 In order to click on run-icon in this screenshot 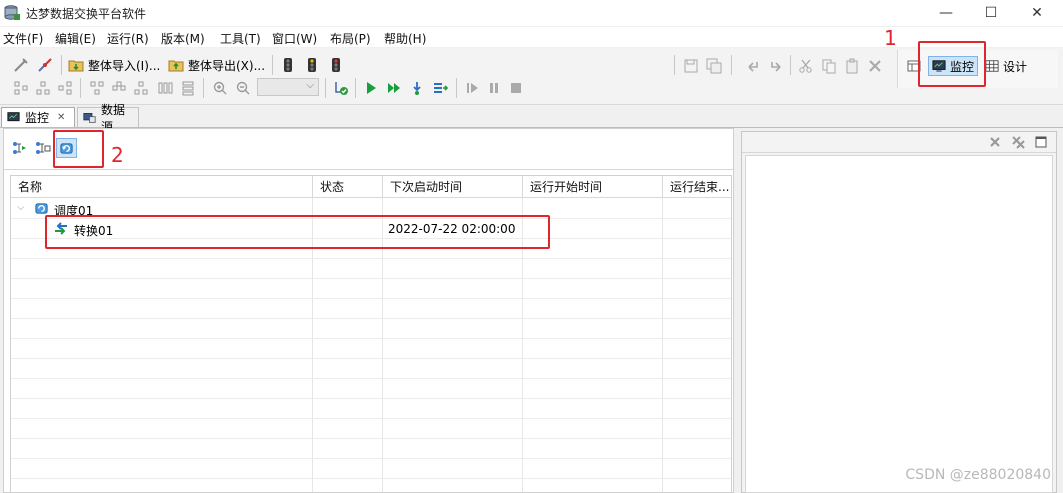, I will do `click(371, 88)`.